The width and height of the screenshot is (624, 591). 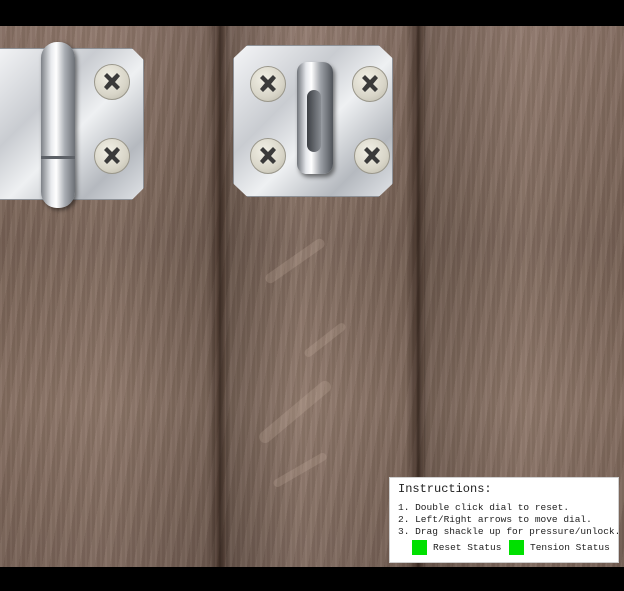 I want to click on hinge-knuckle-line, so click(x=58, y=157).